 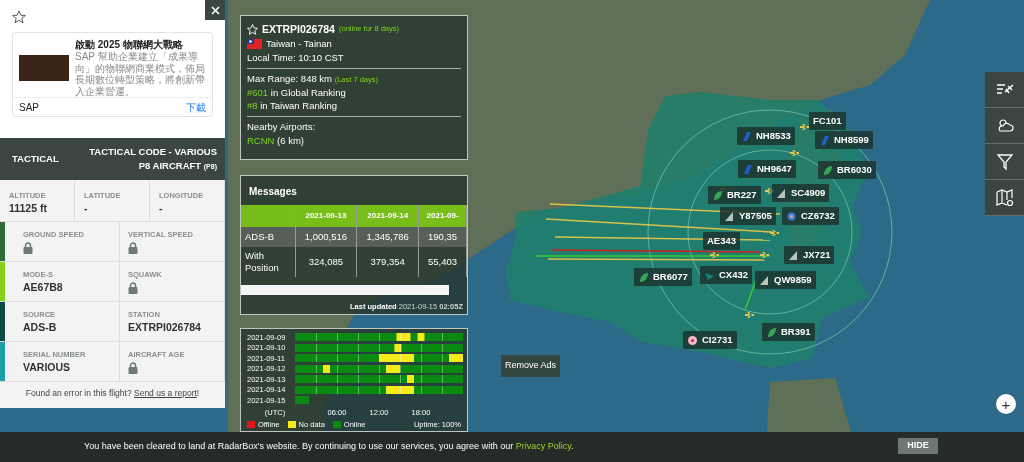 What do you see at coordinates (543, 446) in the screenshot?
I see `privacy-policy-link: Privacy Policy` at bounding box center [543, 446].